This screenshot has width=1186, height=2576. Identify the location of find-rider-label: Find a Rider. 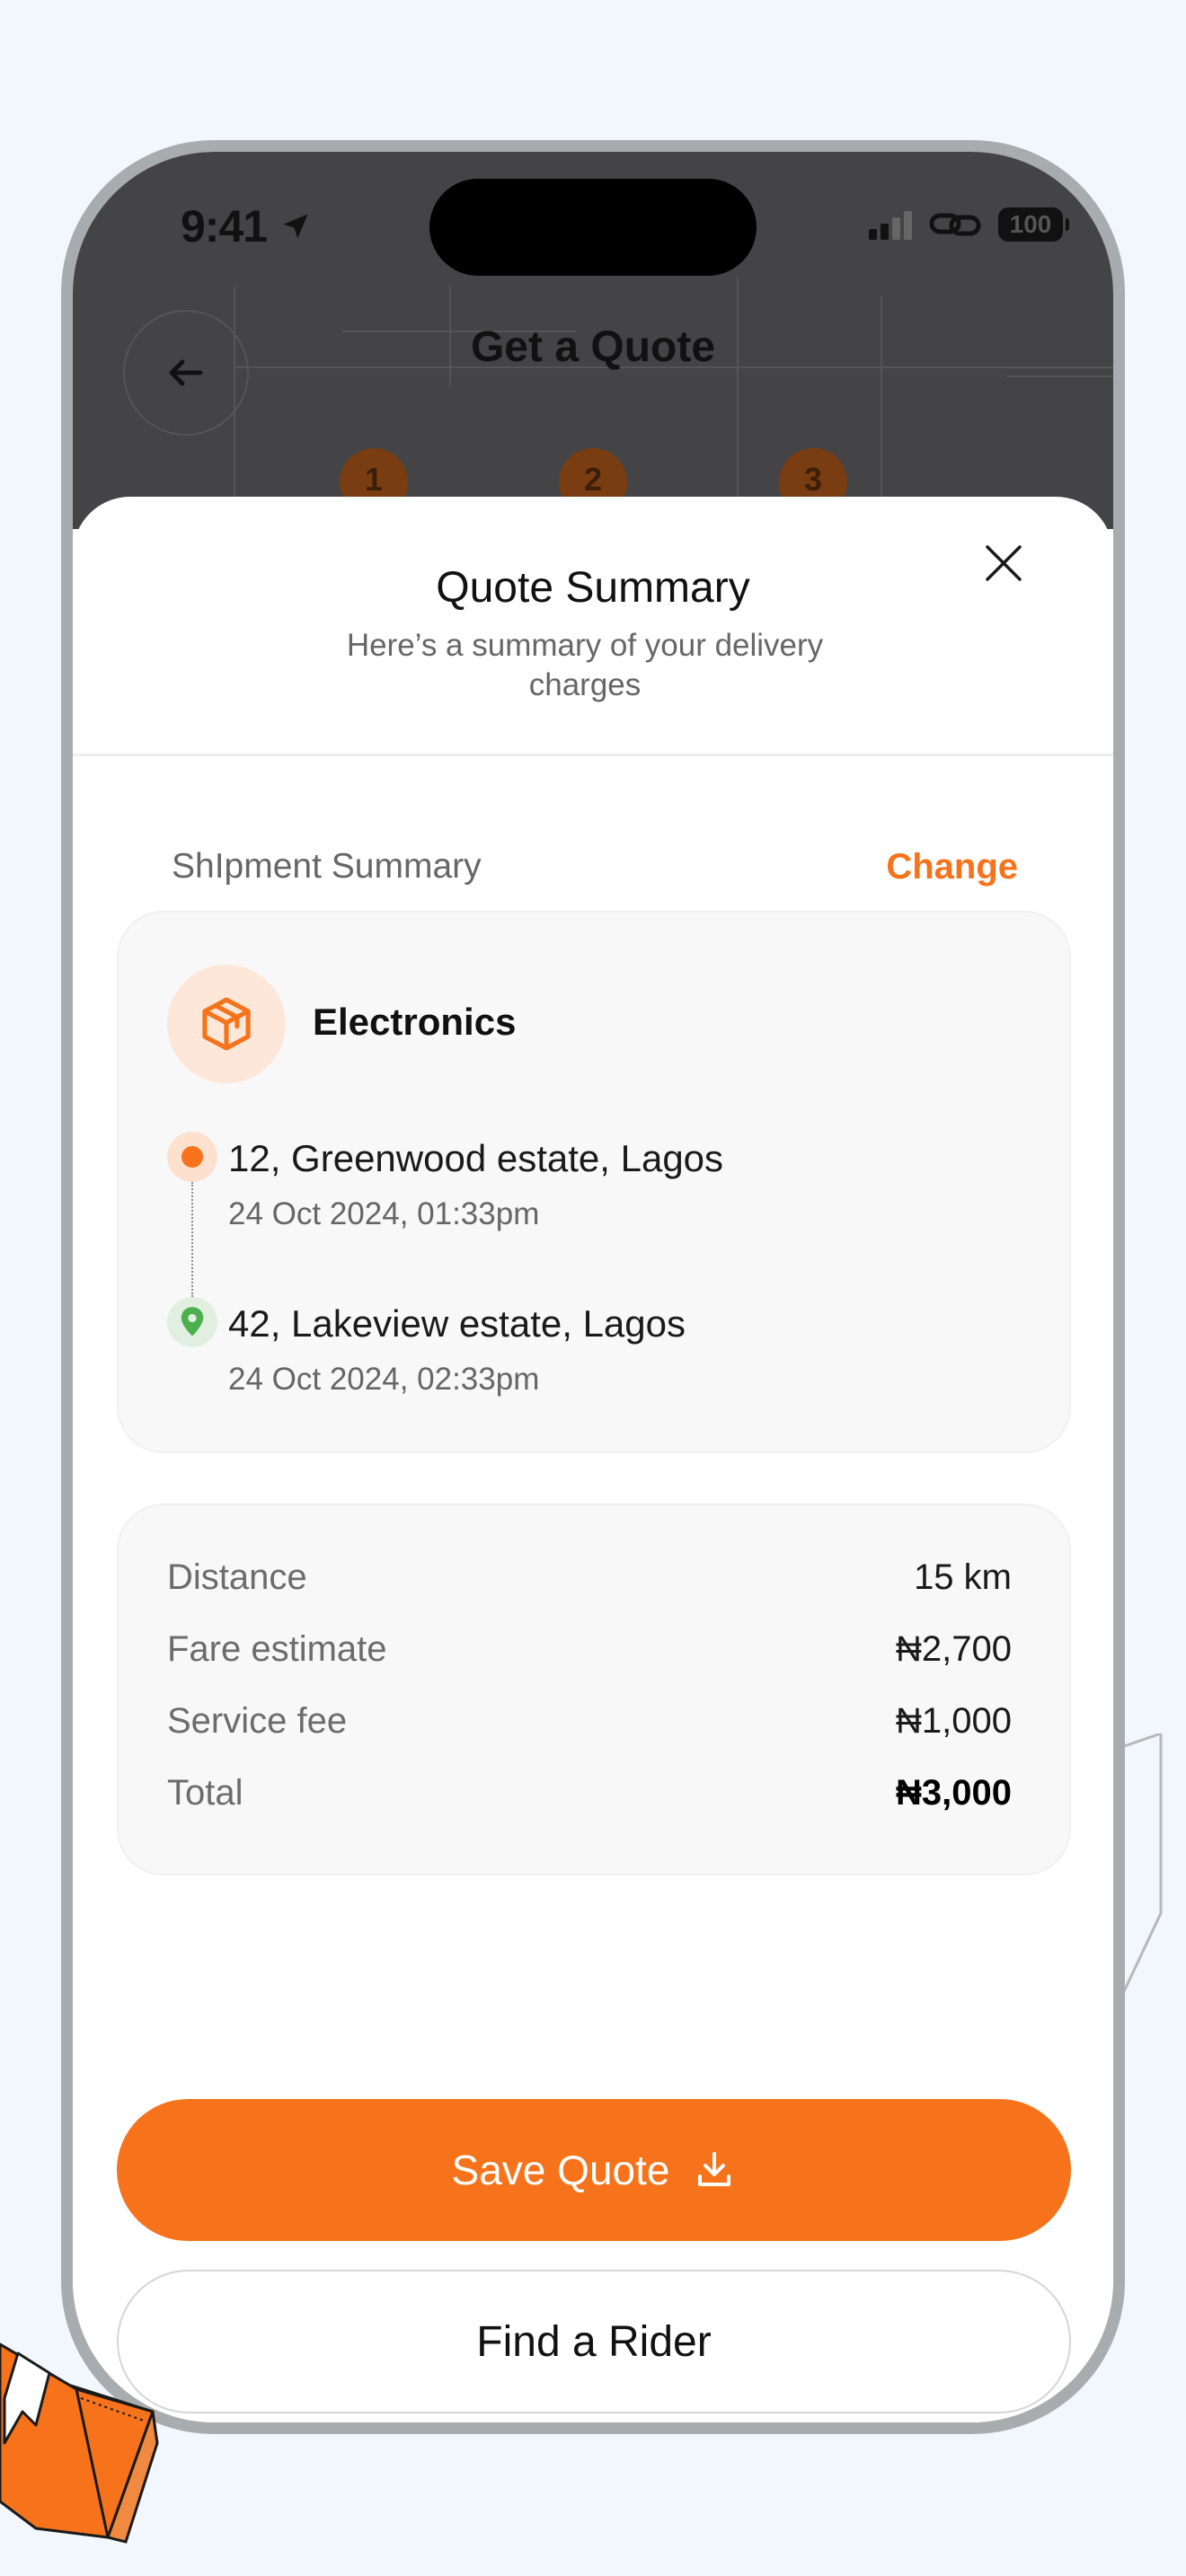
(594, 2341).